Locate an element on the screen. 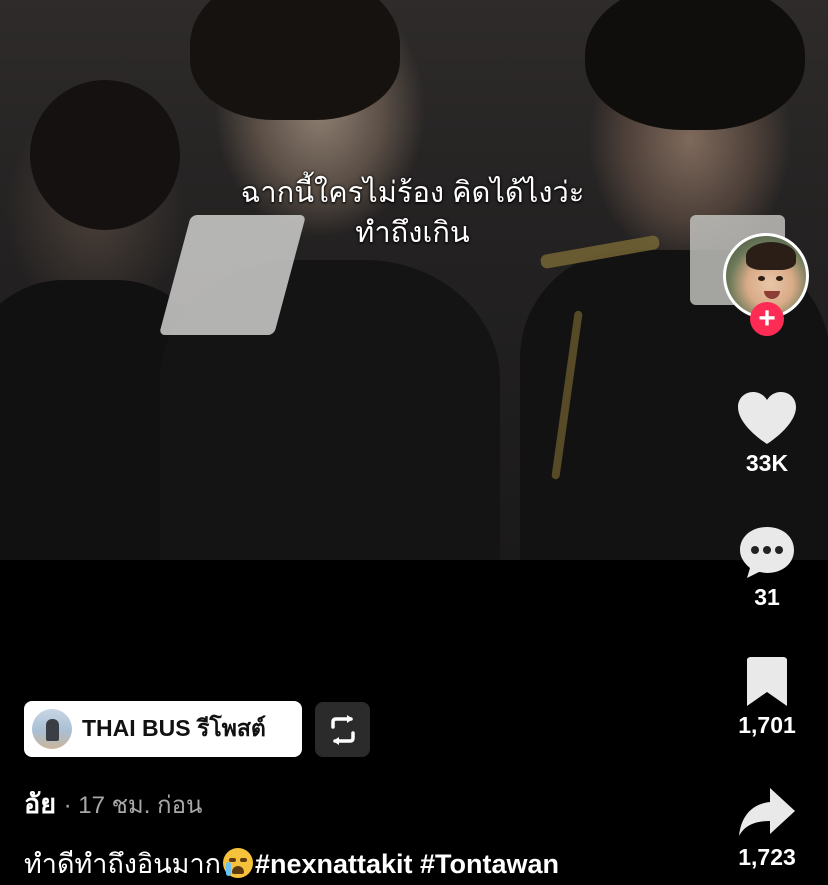 The width and height of the screenshot is (828, 885). subtitle-line-1: ฉากนี้ใครไม่ร้อง คิดได้ไงว่ะ is located at coordinates (412, 193).